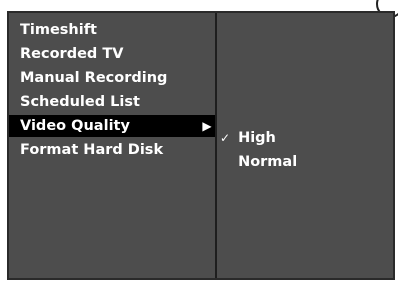 This screenshot has width=398, height=283. I want to click on menu-item-label: Format Hard Disk, so click(92, 150).